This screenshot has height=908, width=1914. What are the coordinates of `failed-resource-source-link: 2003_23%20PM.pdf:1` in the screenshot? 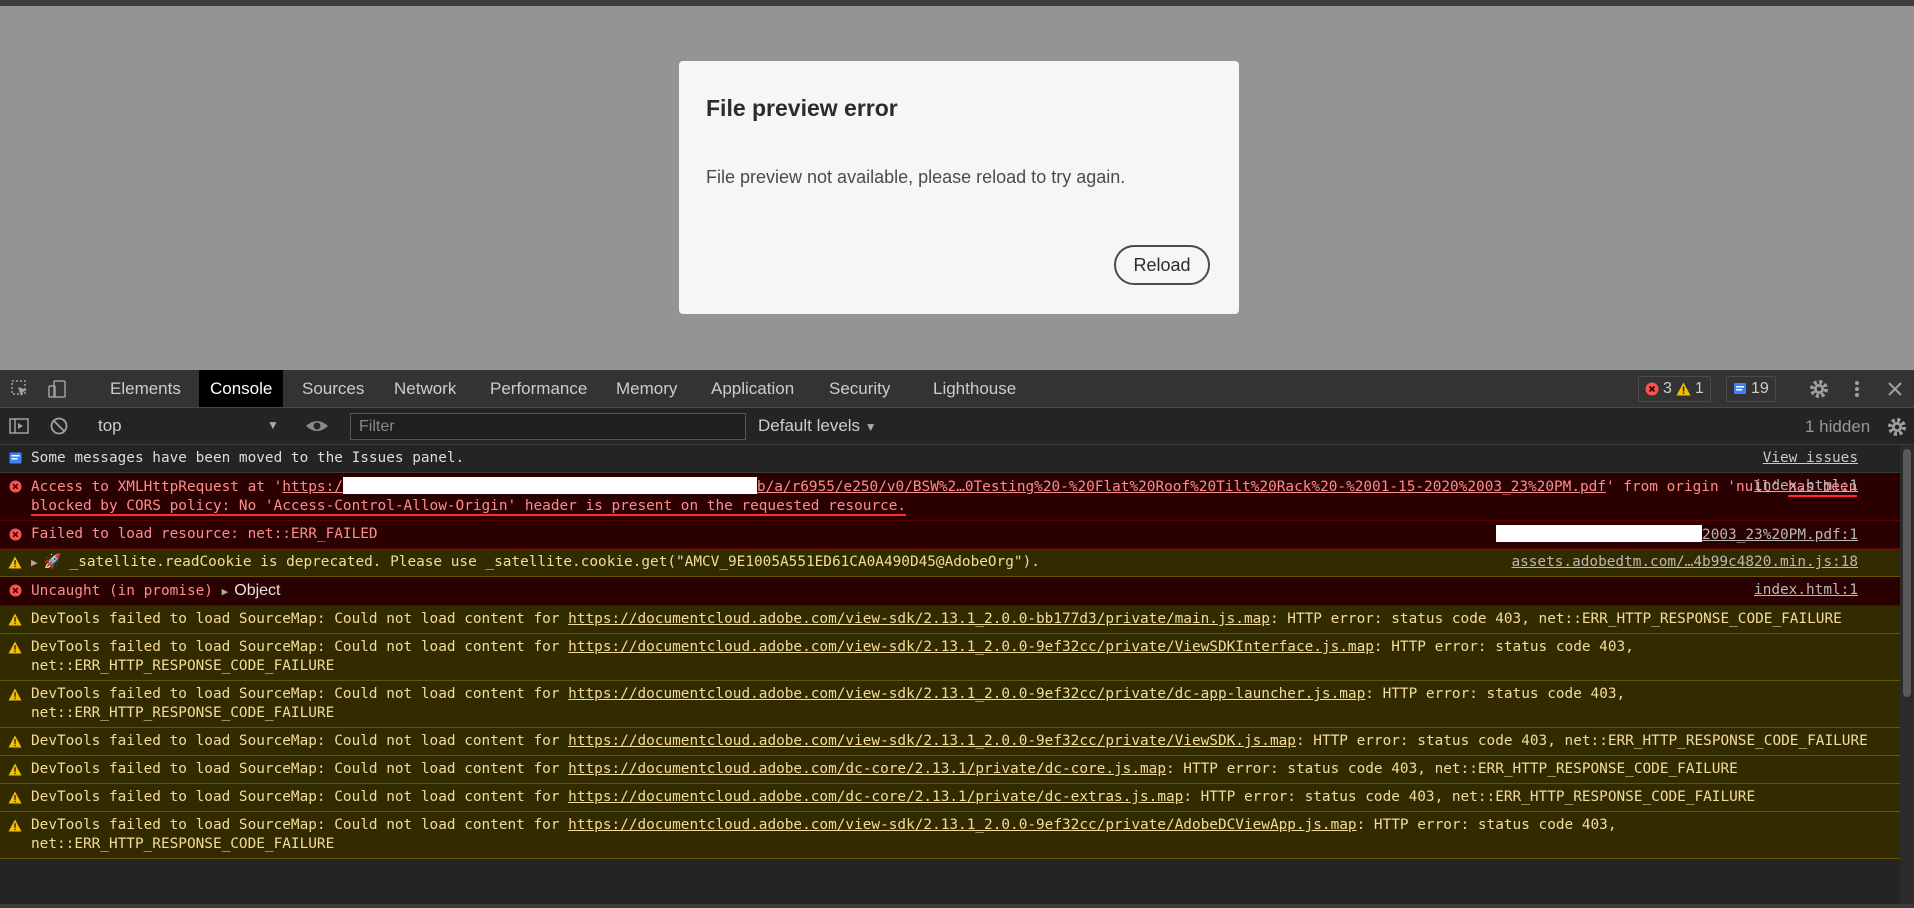 It's located at (1677, 535).